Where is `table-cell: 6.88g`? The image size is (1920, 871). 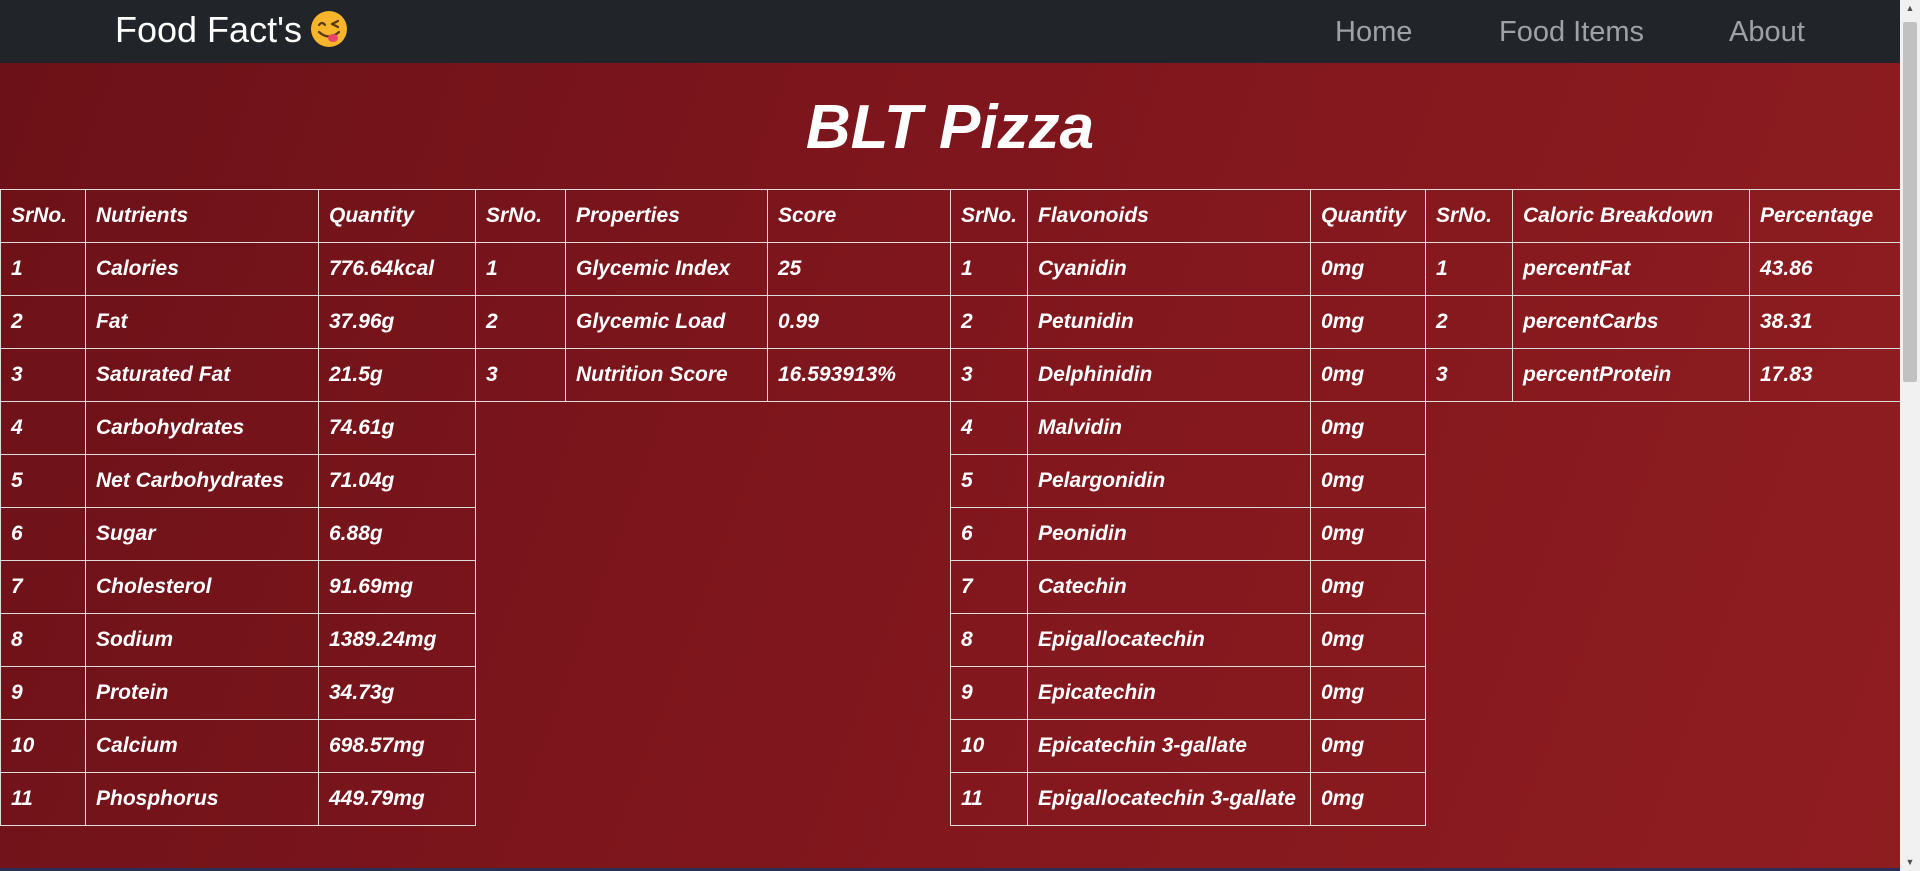 table-cell: 6.88g is located at coordinates (397, 534).